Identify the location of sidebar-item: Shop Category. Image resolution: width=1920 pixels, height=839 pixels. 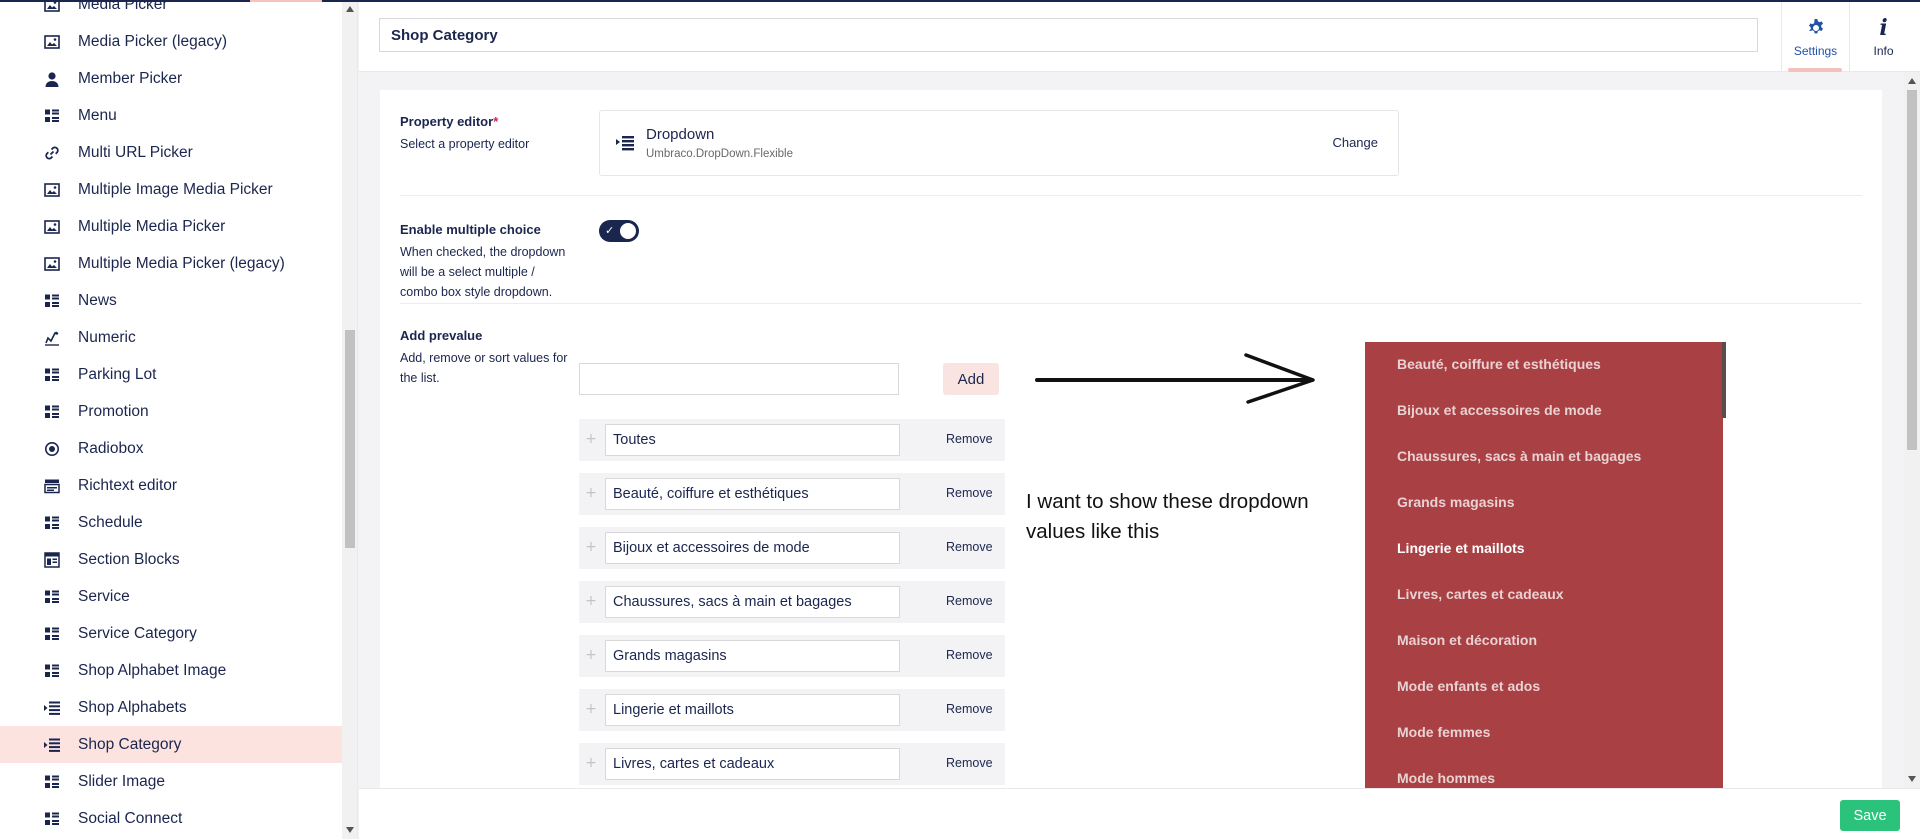
(171, 744).